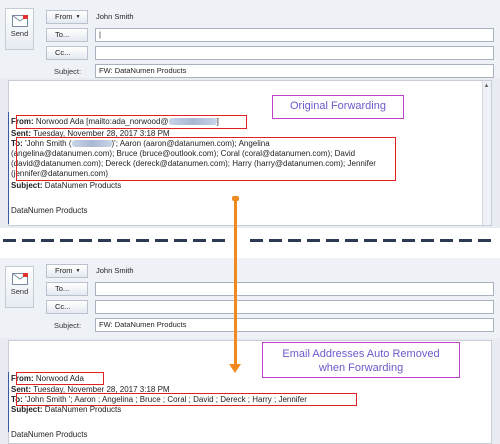 This screenshot has height=444, width=500. Describe the element at coordinates (235, 282) in the screenshot. I see `down-arrow-icon` at that location.